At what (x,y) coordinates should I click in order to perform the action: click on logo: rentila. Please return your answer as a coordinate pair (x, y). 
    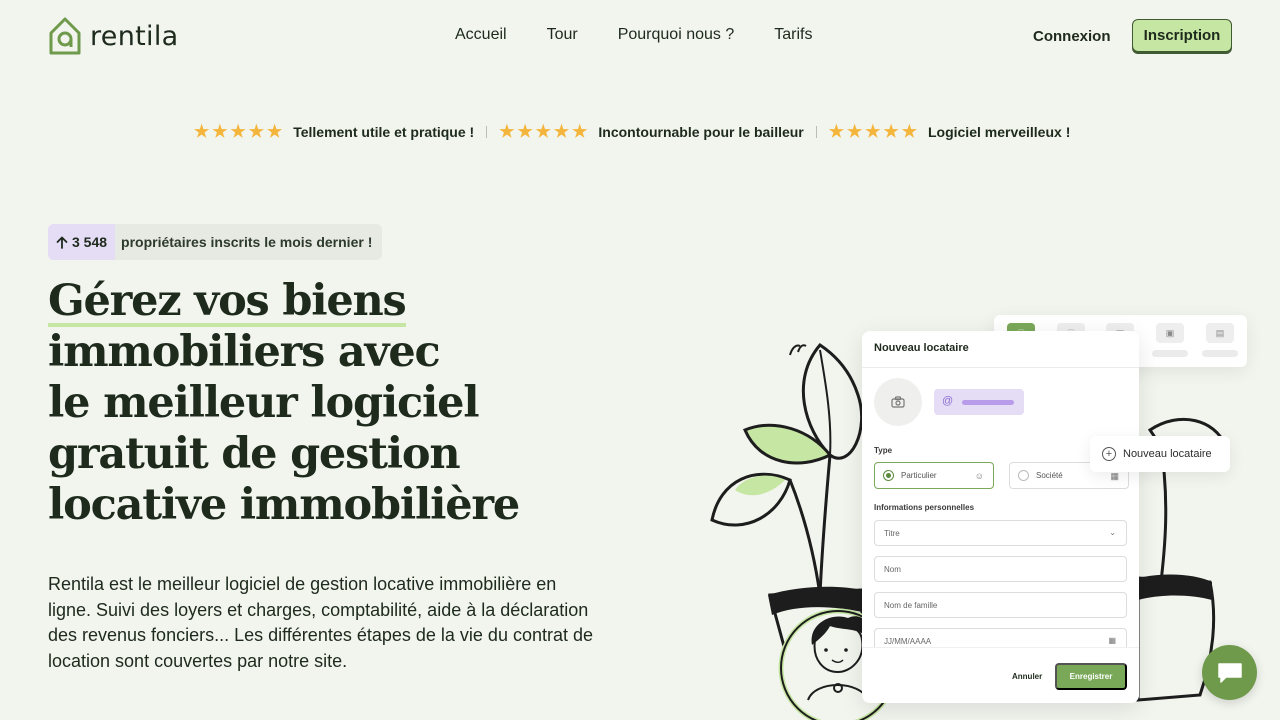
    Looking at the image, I should click on (113, 36).